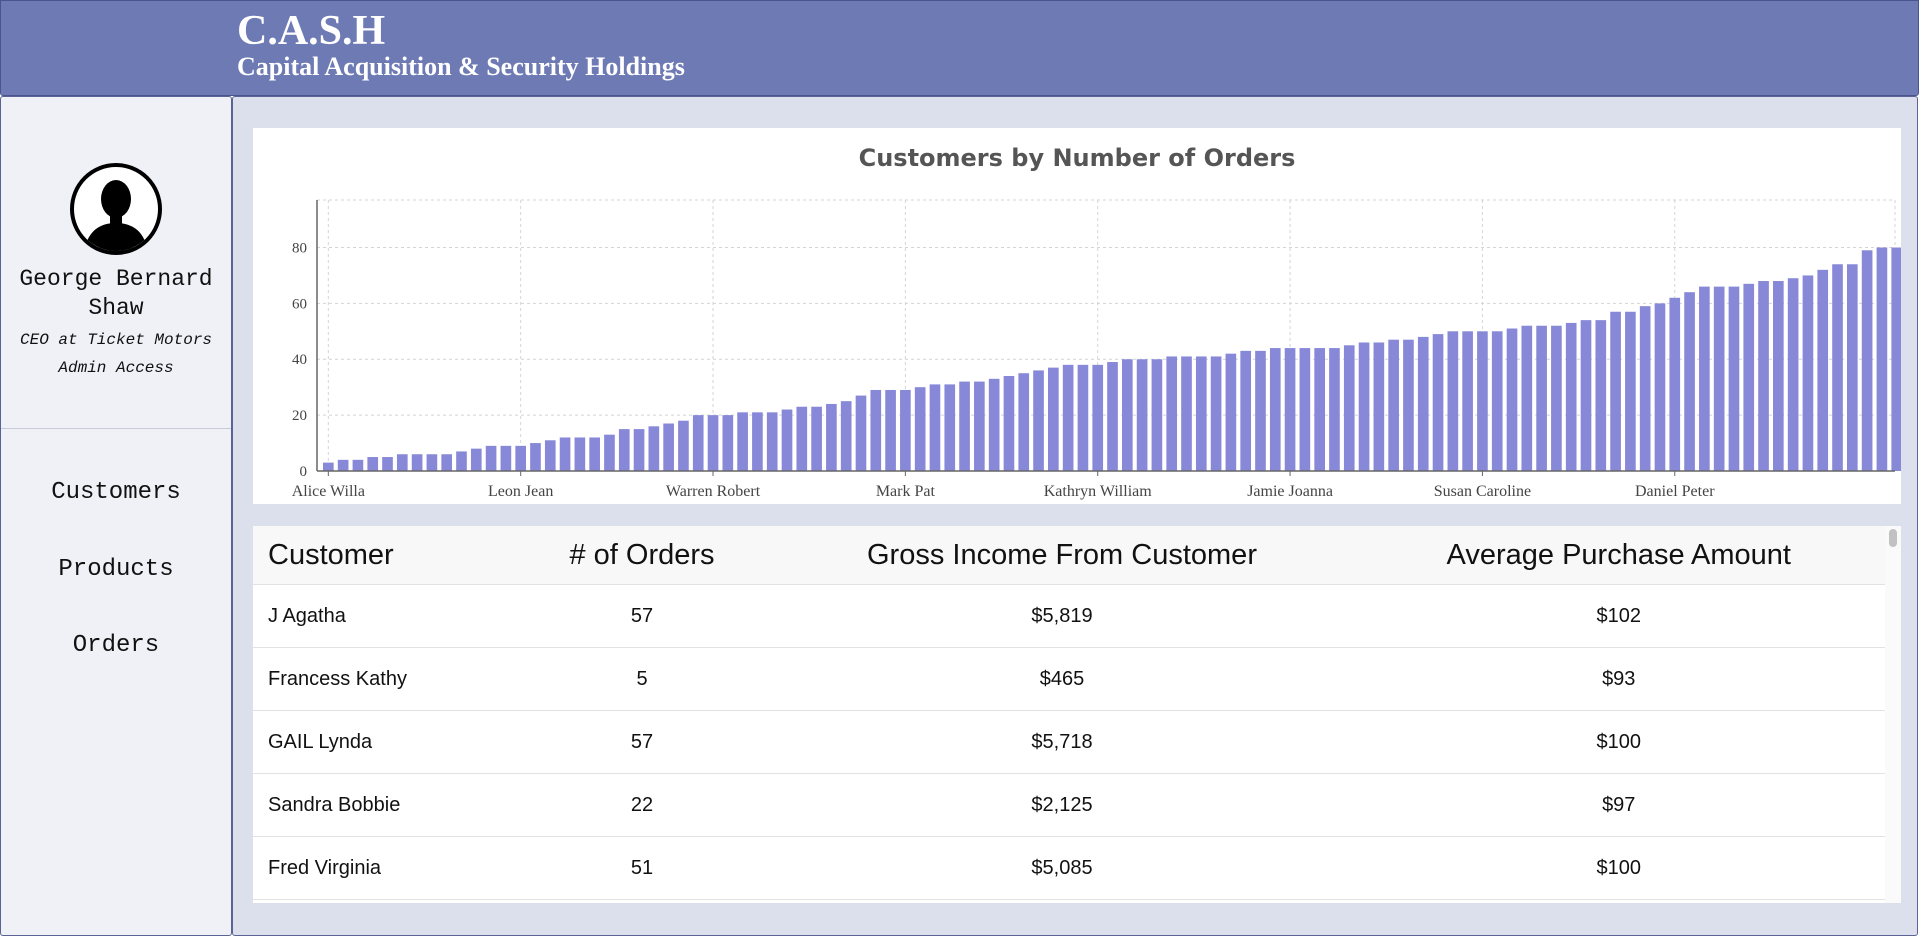 The height and width of the screenshot is (945, 1919). What do you see at coordinates (1893, 538) in the screenshot?
I see `table-scrollbar-thumb` at bounding box center [1893, 538].